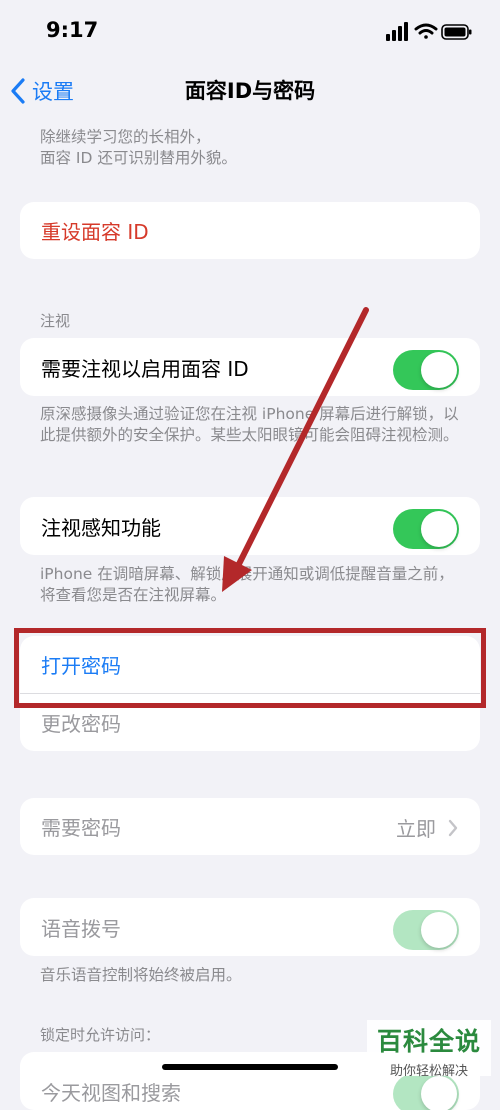 This screenshot has width=500, height=1110. I want to click on voice-dial-row: 语音拨号, so click(250, 927).